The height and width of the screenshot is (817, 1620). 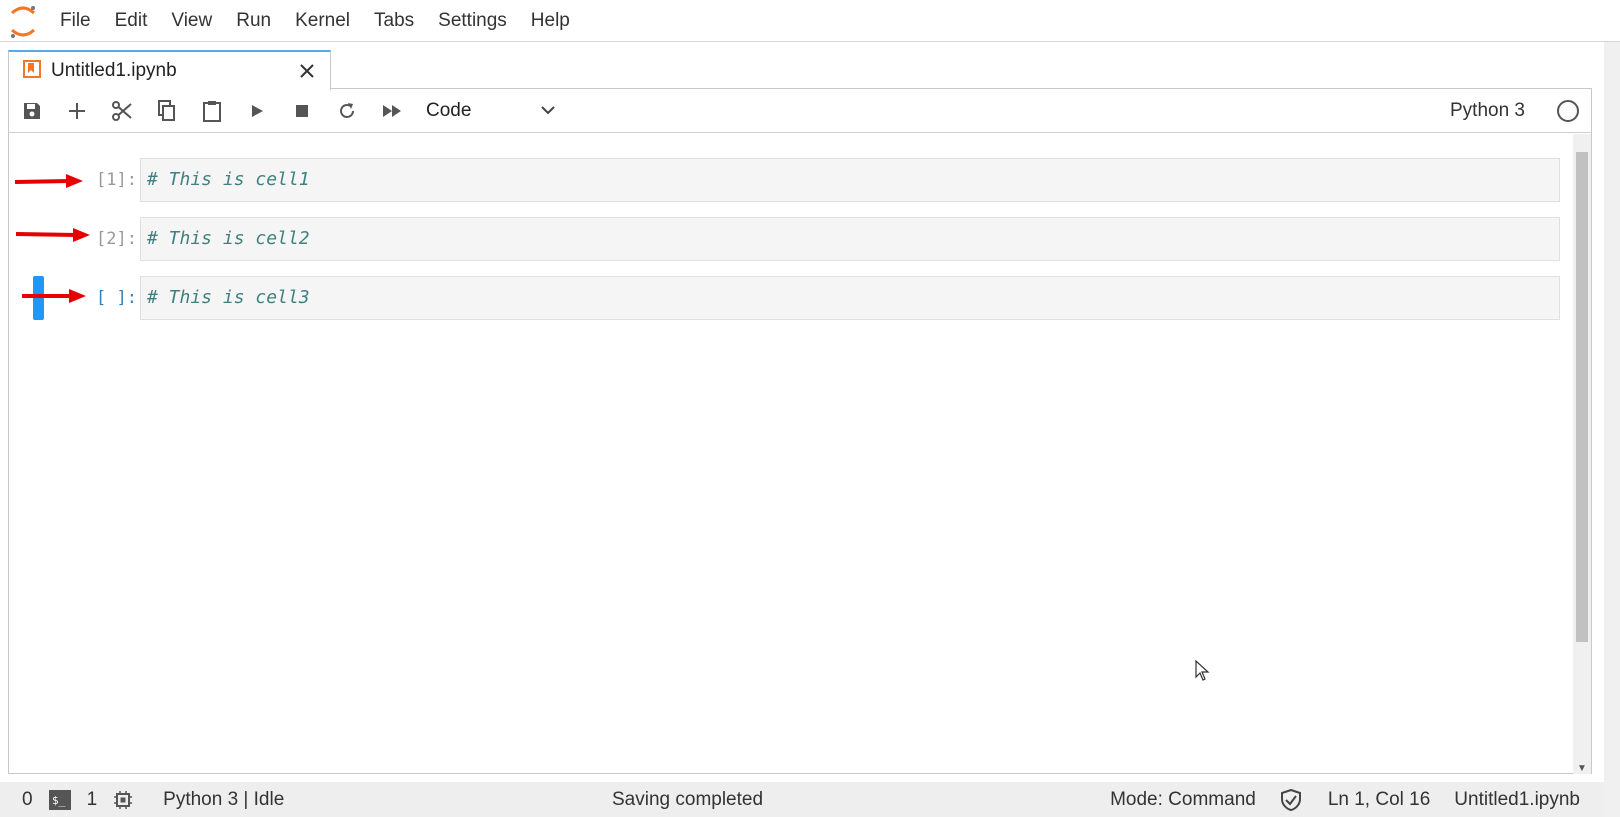 I want to click on mouse-cursor-icon, so click(x=1202, y=670).